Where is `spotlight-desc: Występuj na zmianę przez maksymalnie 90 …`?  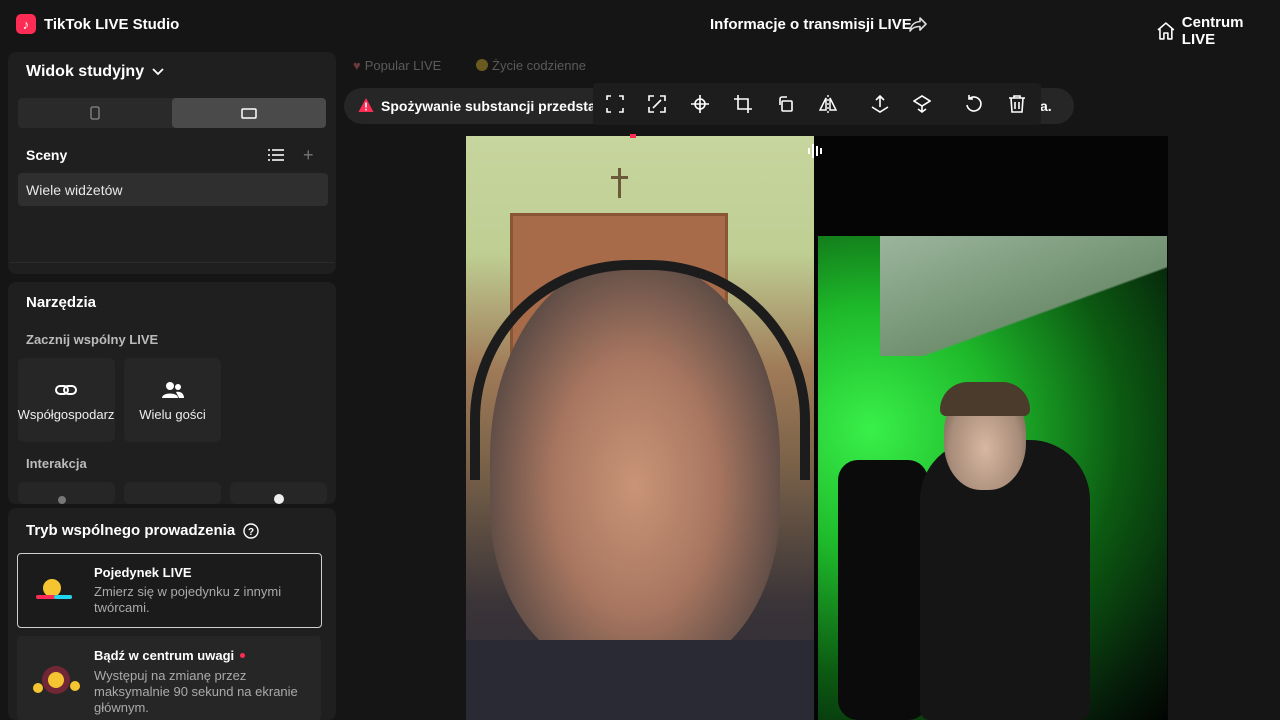
spotlight-desc: Występuj na zmianę przez maksymalnie 90 … is located at coordinates (196, 691).